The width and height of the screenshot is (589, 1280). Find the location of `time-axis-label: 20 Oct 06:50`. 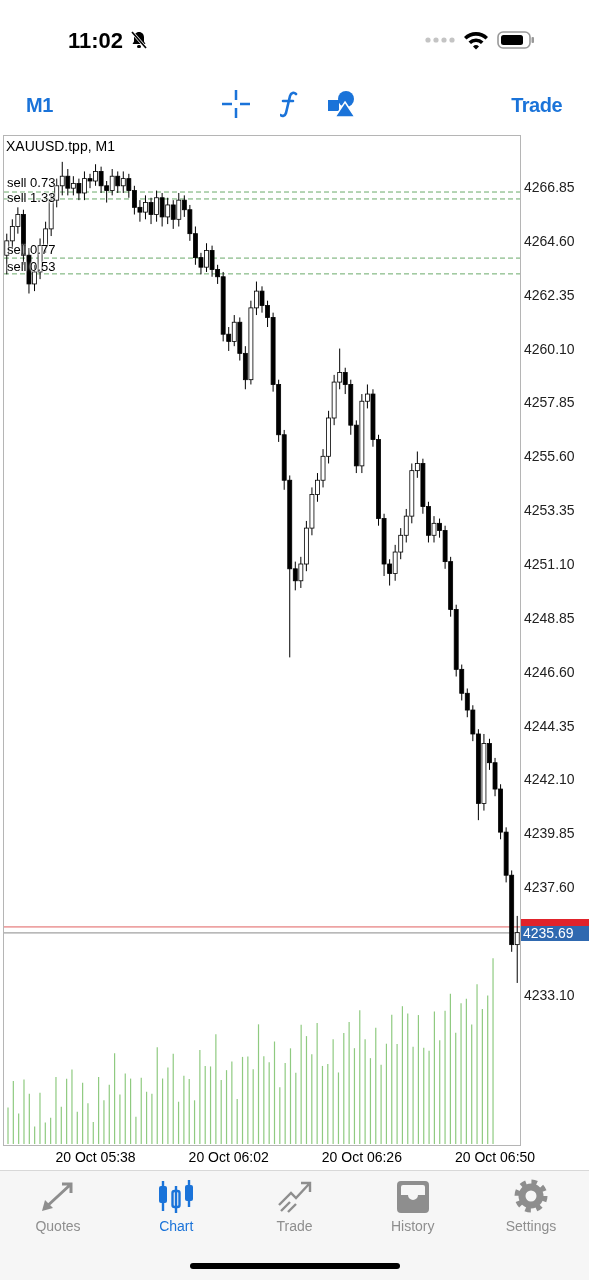

time-axis-label: 20 Oct 06:50 is located at coordinates (495, 1157).